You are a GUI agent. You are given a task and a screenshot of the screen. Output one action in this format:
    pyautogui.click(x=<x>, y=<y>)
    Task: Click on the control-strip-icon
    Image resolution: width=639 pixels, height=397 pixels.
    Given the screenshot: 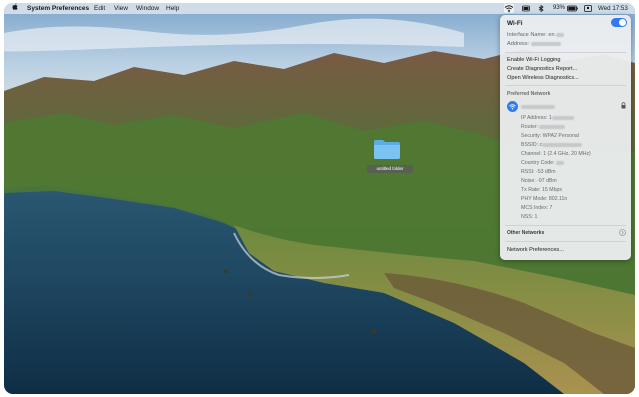 What is the action you would take?
    pyautogui.click(x=526, y=8)
    